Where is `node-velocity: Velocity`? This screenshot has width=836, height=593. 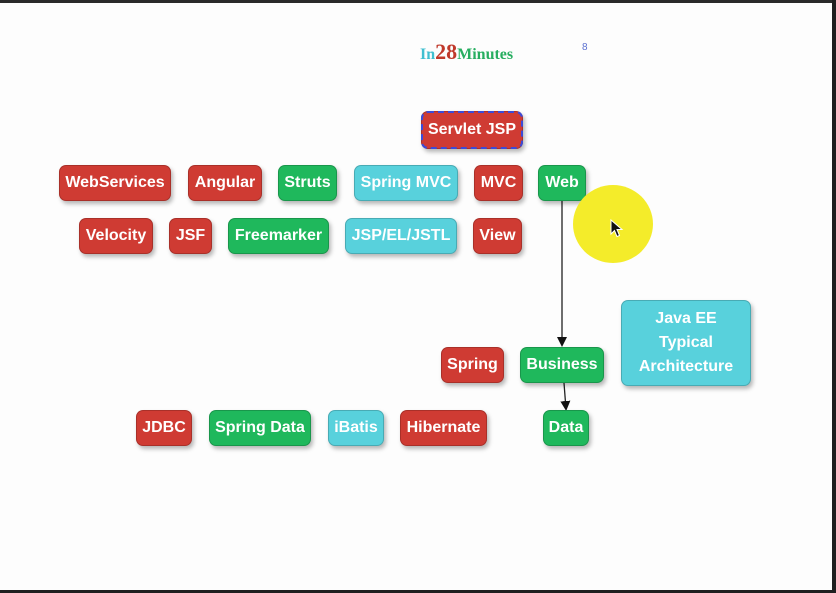
node-velocity: Velocity is located at coordinates (116, 236).